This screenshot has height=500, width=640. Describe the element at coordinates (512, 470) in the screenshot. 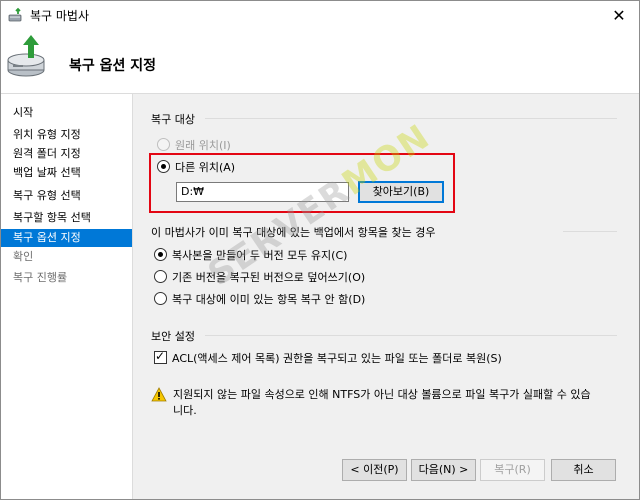

I see `recover-button: 복구(R)` at that location.